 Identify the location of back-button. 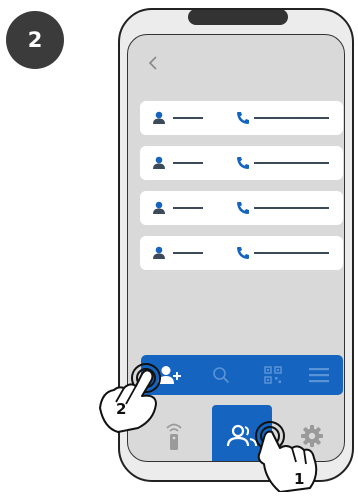
(153, 63).